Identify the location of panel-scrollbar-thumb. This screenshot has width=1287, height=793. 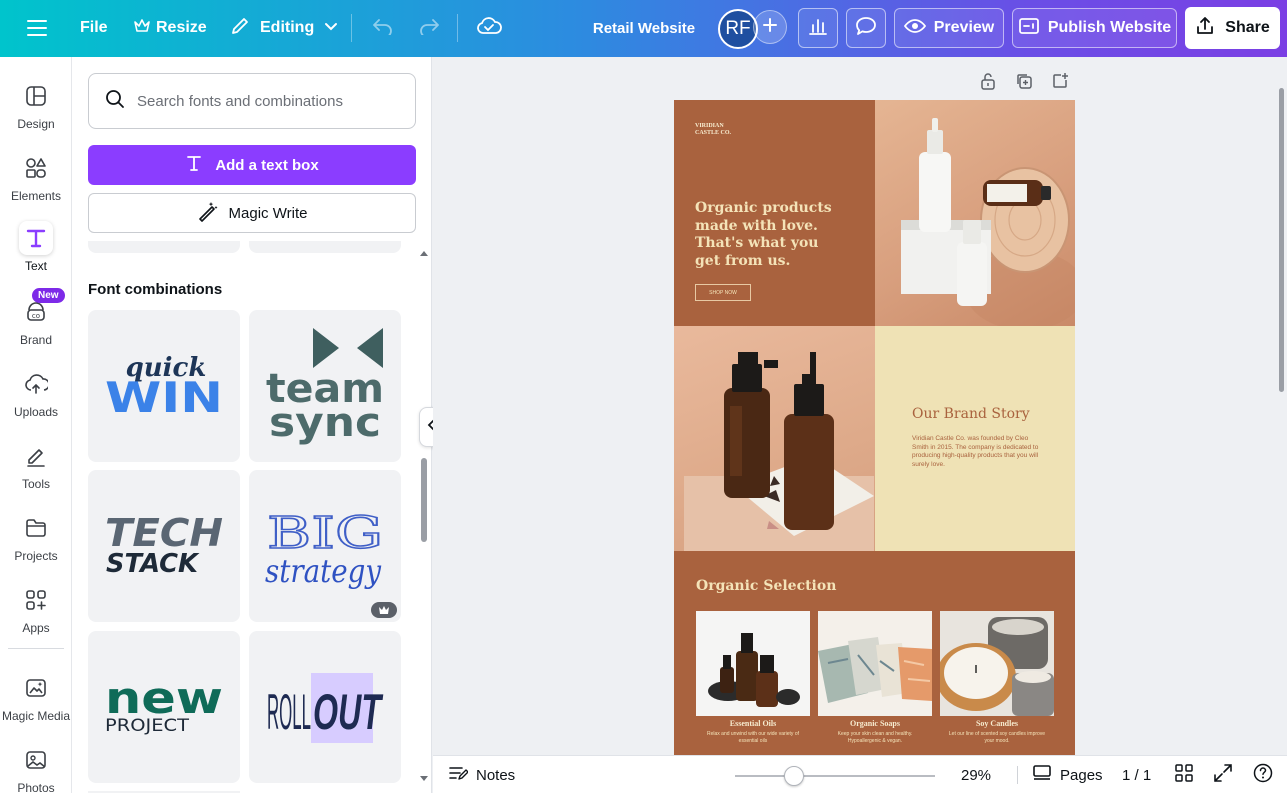
(424, 500).